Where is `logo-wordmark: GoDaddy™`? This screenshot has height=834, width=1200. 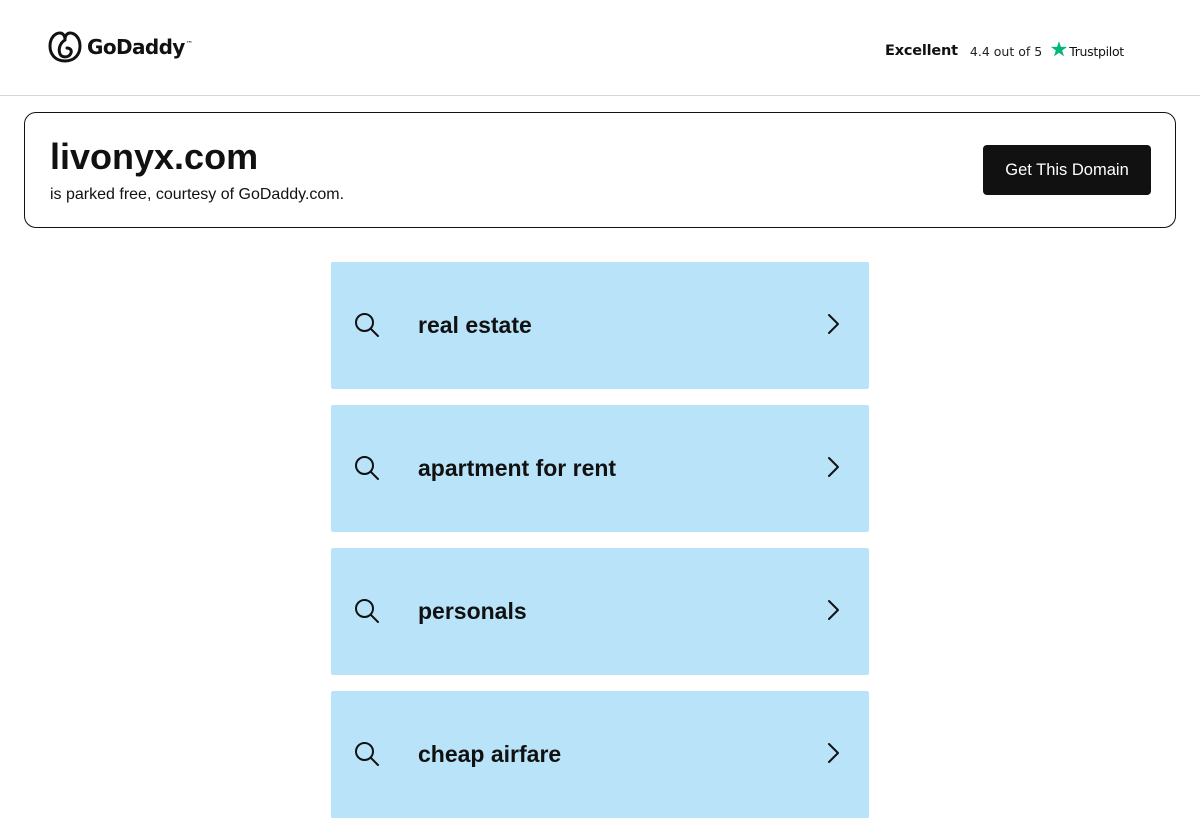 logo-wordmark: GoDaddy™ is located at coordinates (140, 47).